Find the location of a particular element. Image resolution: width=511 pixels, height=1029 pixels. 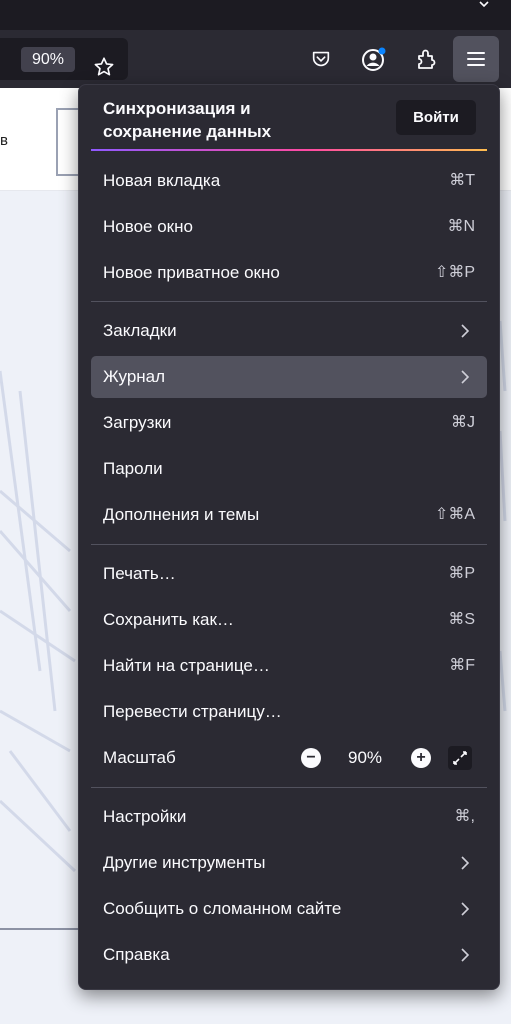

navigation-toolbar: 90% is located at coordinates (255, 59).